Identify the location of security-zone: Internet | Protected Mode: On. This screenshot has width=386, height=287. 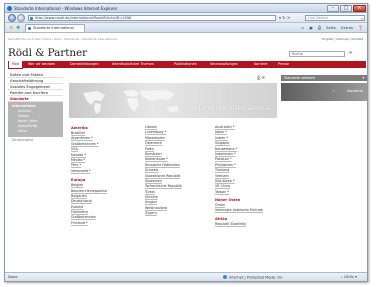
(252, 277).